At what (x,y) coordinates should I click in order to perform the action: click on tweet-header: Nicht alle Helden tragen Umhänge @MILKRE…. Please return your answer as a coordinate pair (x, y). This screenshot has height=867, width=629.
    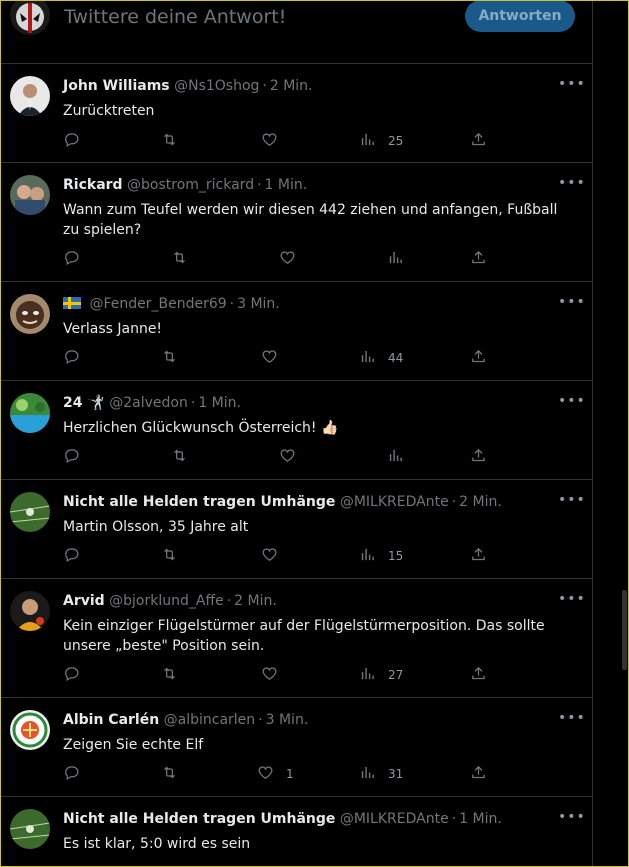
    Looking at the image, I should click on (282, 819).